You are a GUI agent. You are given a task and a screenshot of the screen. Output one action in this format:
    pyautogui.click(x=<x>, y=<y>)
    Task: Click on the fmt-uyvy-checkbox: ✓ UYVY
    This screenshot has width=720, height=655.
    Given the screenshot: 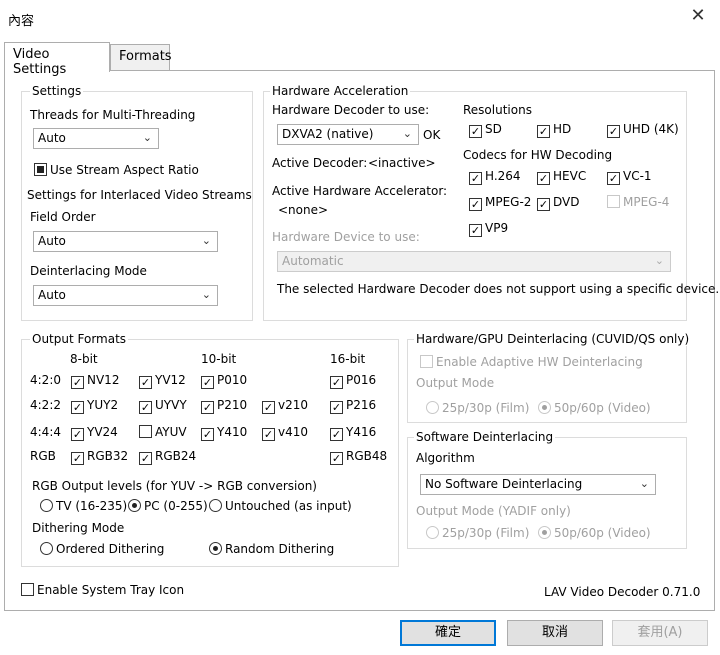 What is the action you would take?
    pyautogui.click(x=163, y=406)
    